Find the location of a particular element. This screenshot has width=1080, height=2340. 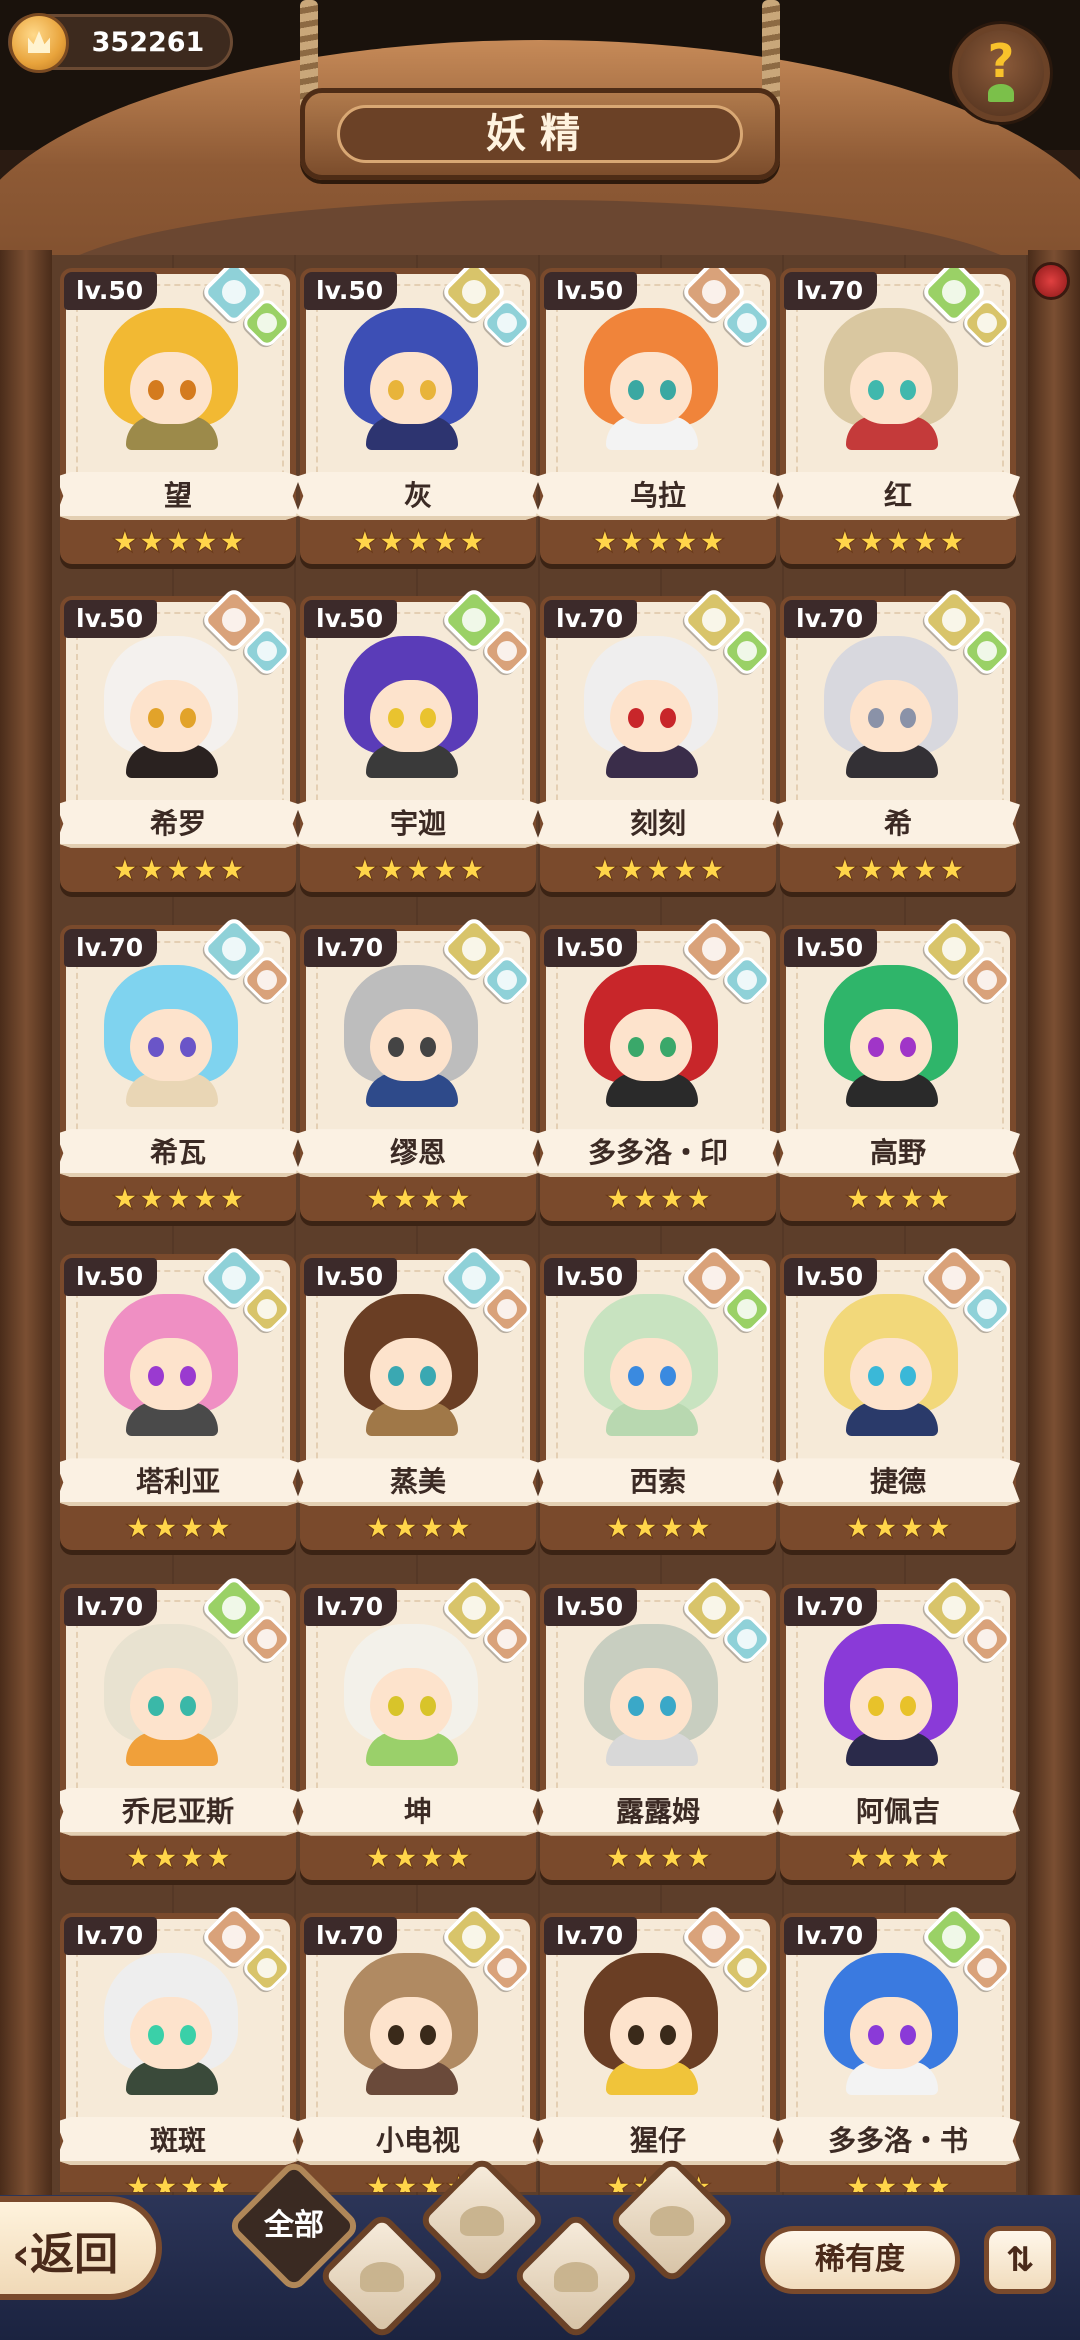

fairy-card: lv.50 乌拉 ★★★★★ is located at coordinates (658, 418).